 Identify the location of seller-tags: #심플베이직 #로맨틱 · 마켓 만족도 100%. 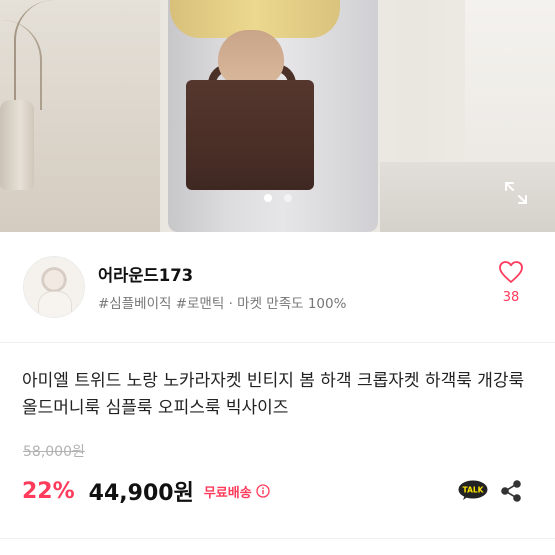
(222, 304).